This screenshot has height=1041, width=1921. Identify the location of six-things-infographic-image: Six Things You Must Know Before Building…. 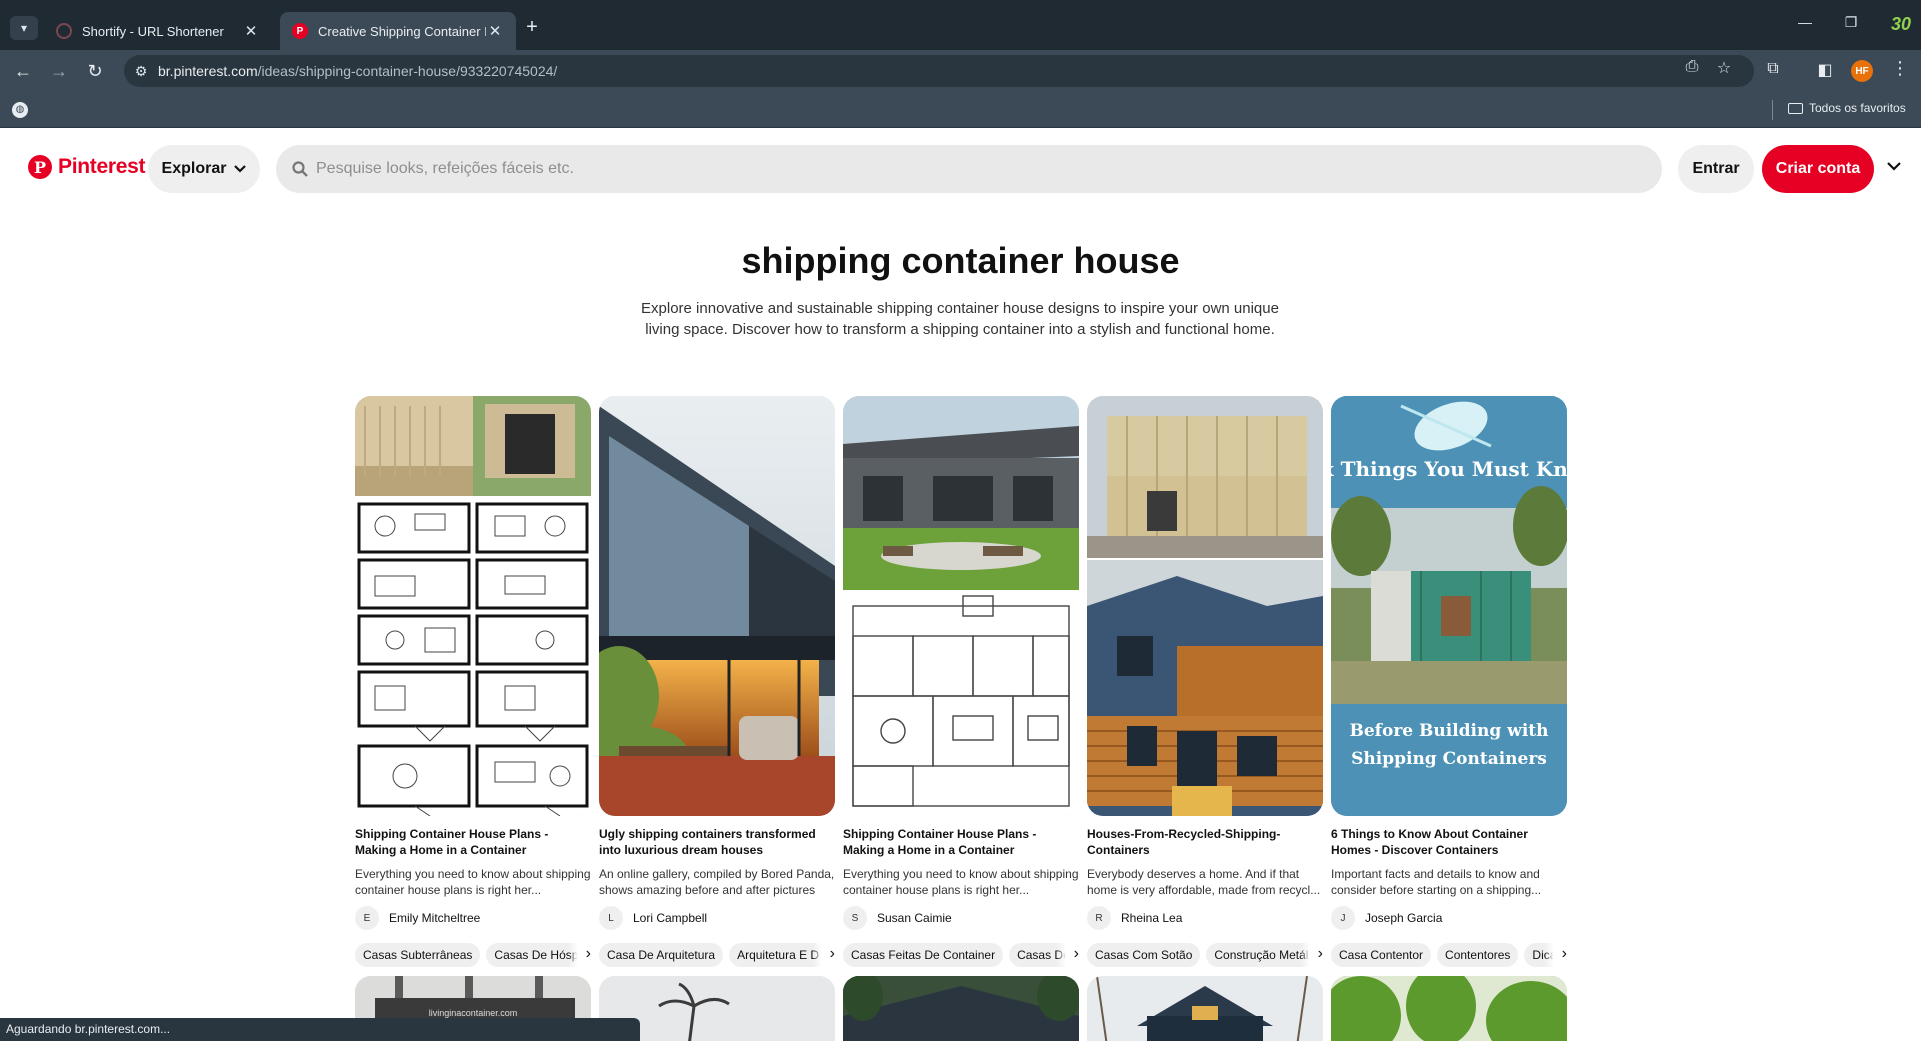
(1449, 606).